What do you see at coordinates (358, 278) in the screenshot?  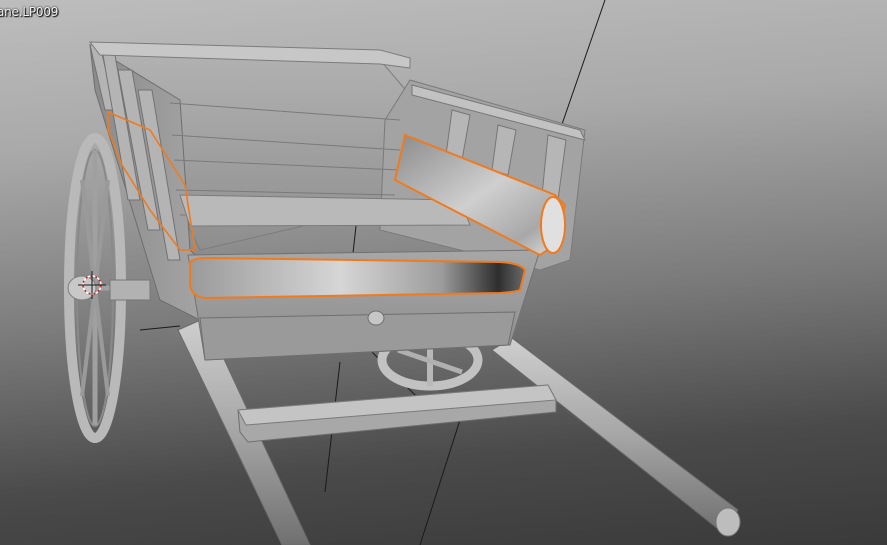 I see `selected-seat` at bounding box center [358, 278].